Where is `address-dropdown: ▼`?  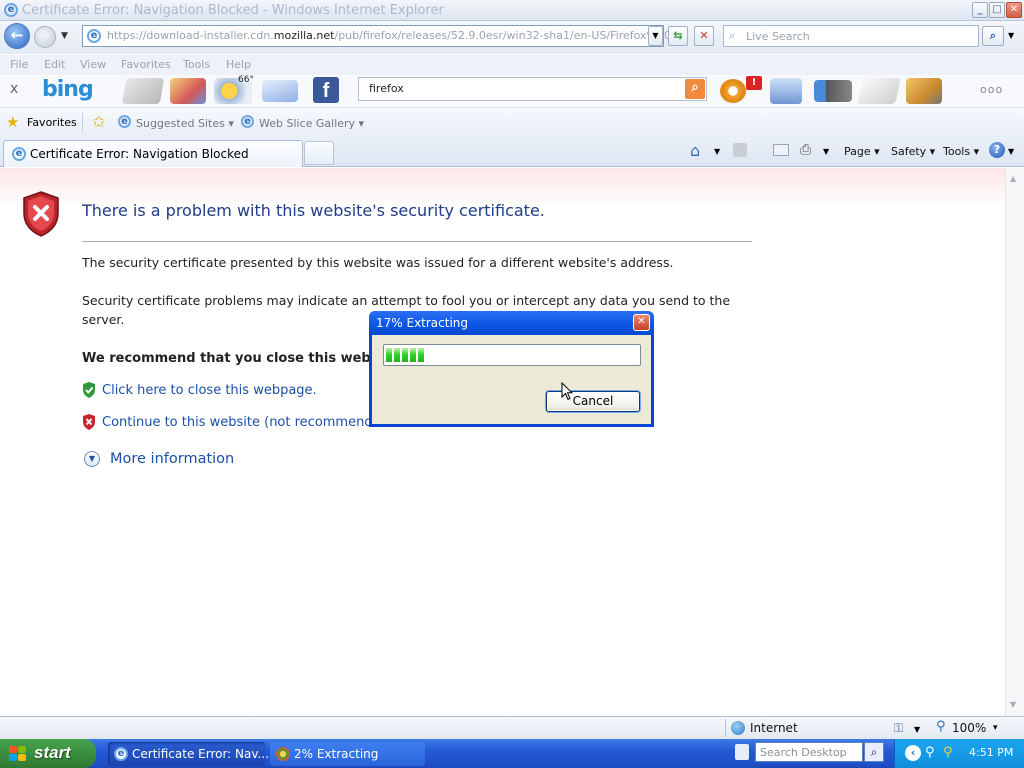
address-dropdown: ▼ is located at coordinates (655, 36).